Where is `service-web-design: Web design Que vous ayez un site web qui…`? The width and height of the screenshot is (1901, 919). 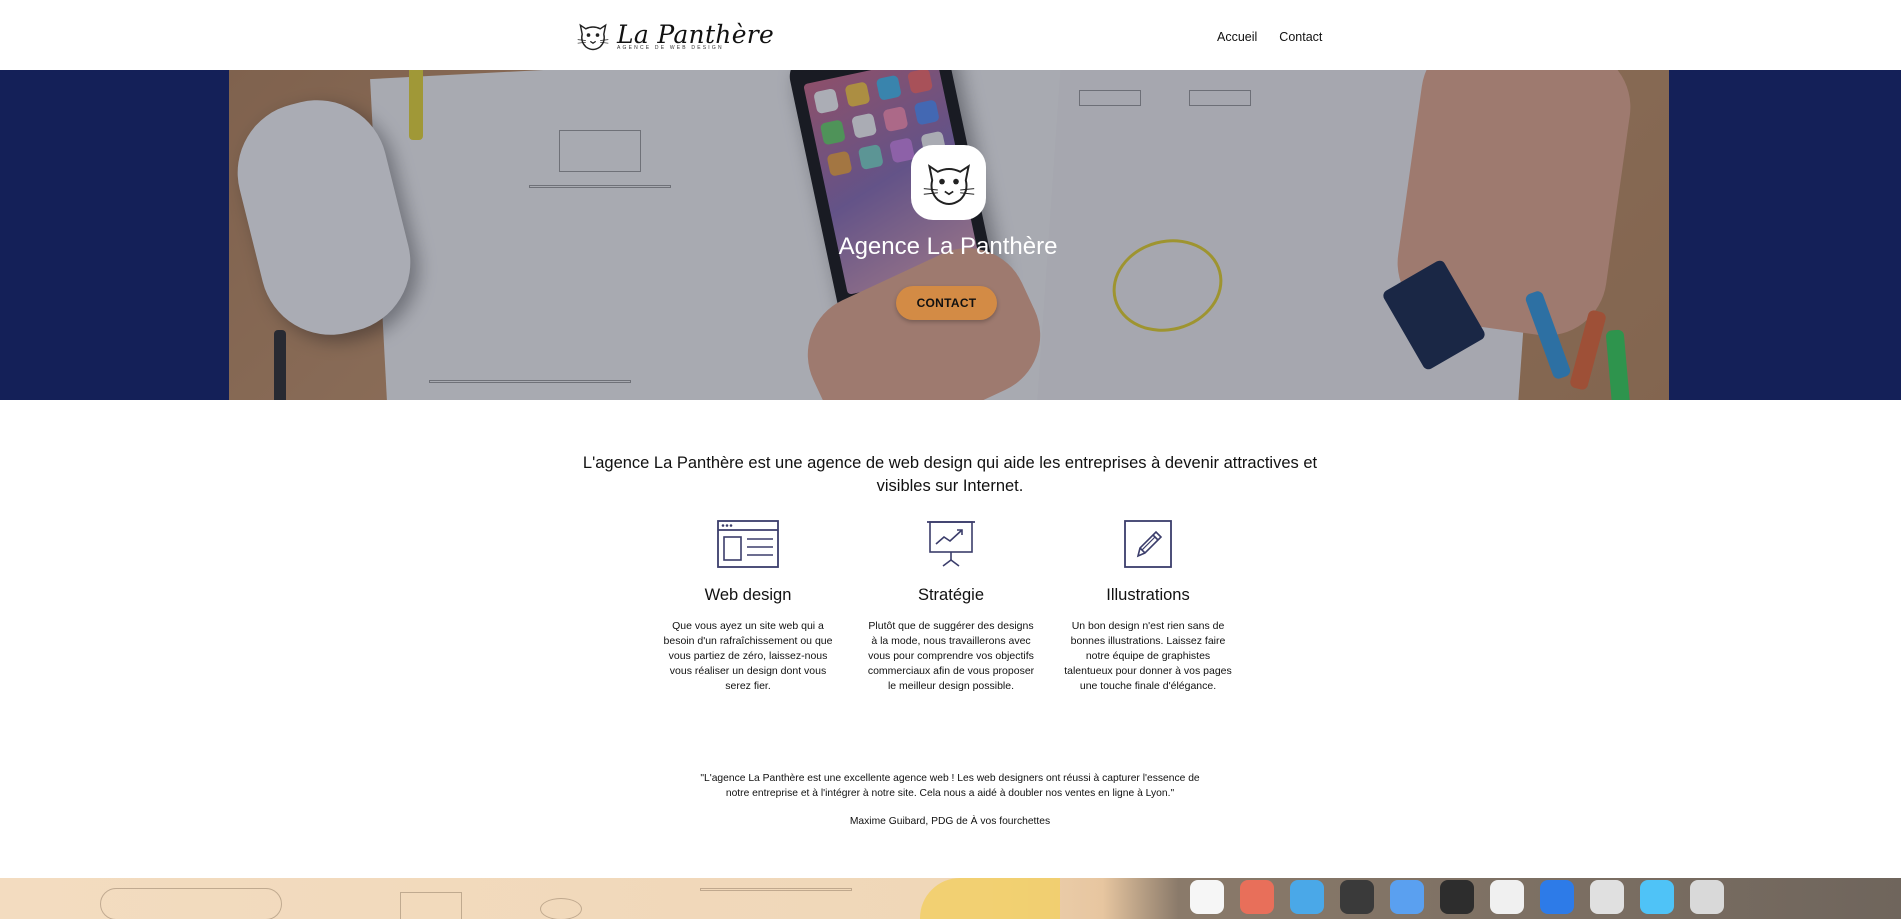
service-web-design: Web design Que vous ayez un site web qui… is located at coordinates (748, 607).